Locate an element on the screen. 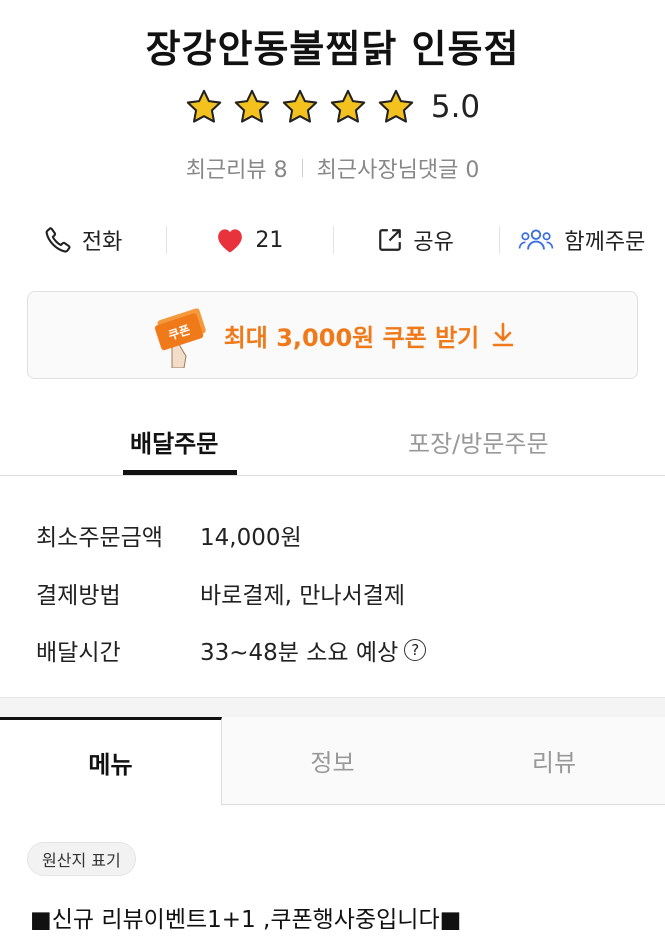  section-divider is located at coordinates (332, 707).